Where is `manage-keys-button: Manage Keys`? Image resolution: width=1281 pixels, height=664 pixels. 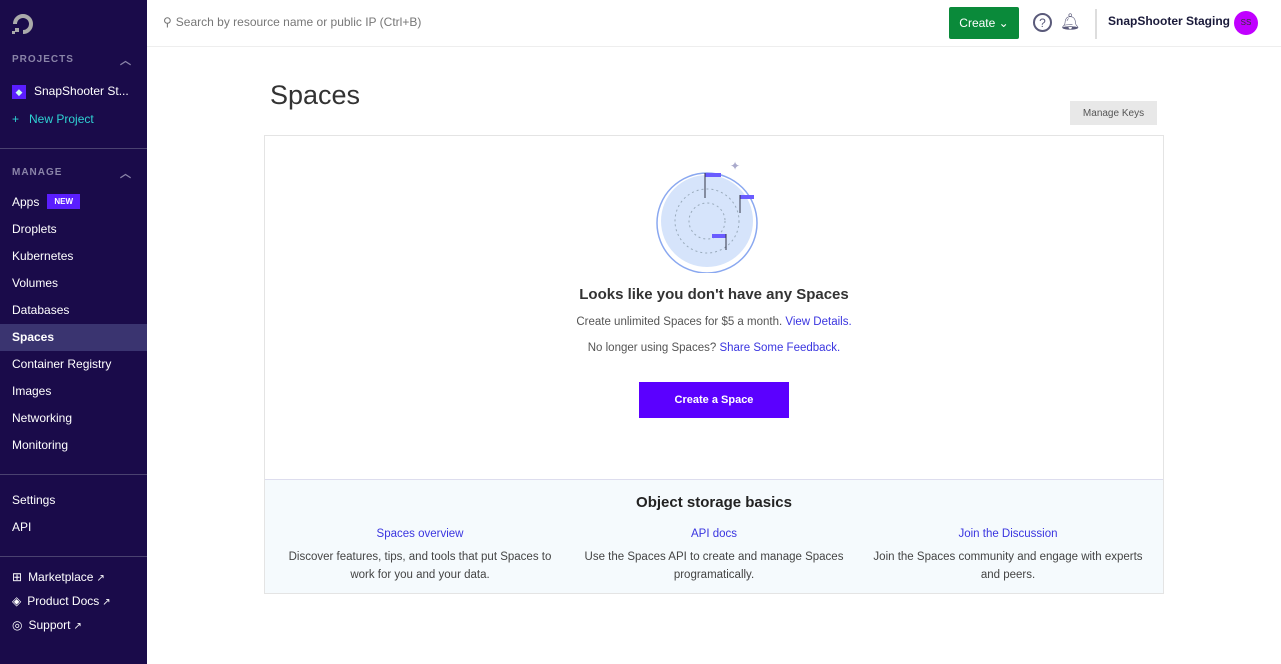 manage-keys-button: Manage Keys is located at coordinates (1113, 113).